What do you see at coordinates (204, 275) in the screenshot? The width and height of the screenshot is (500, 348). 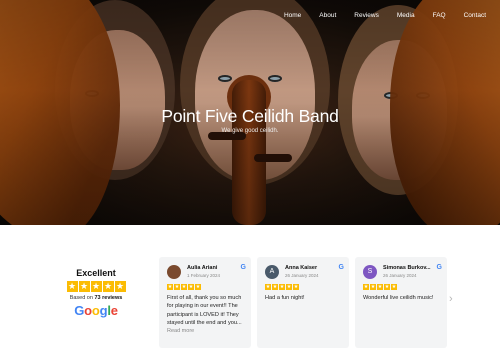 I see `review-date: 1 February 2024` at bounding box center [204, 275].